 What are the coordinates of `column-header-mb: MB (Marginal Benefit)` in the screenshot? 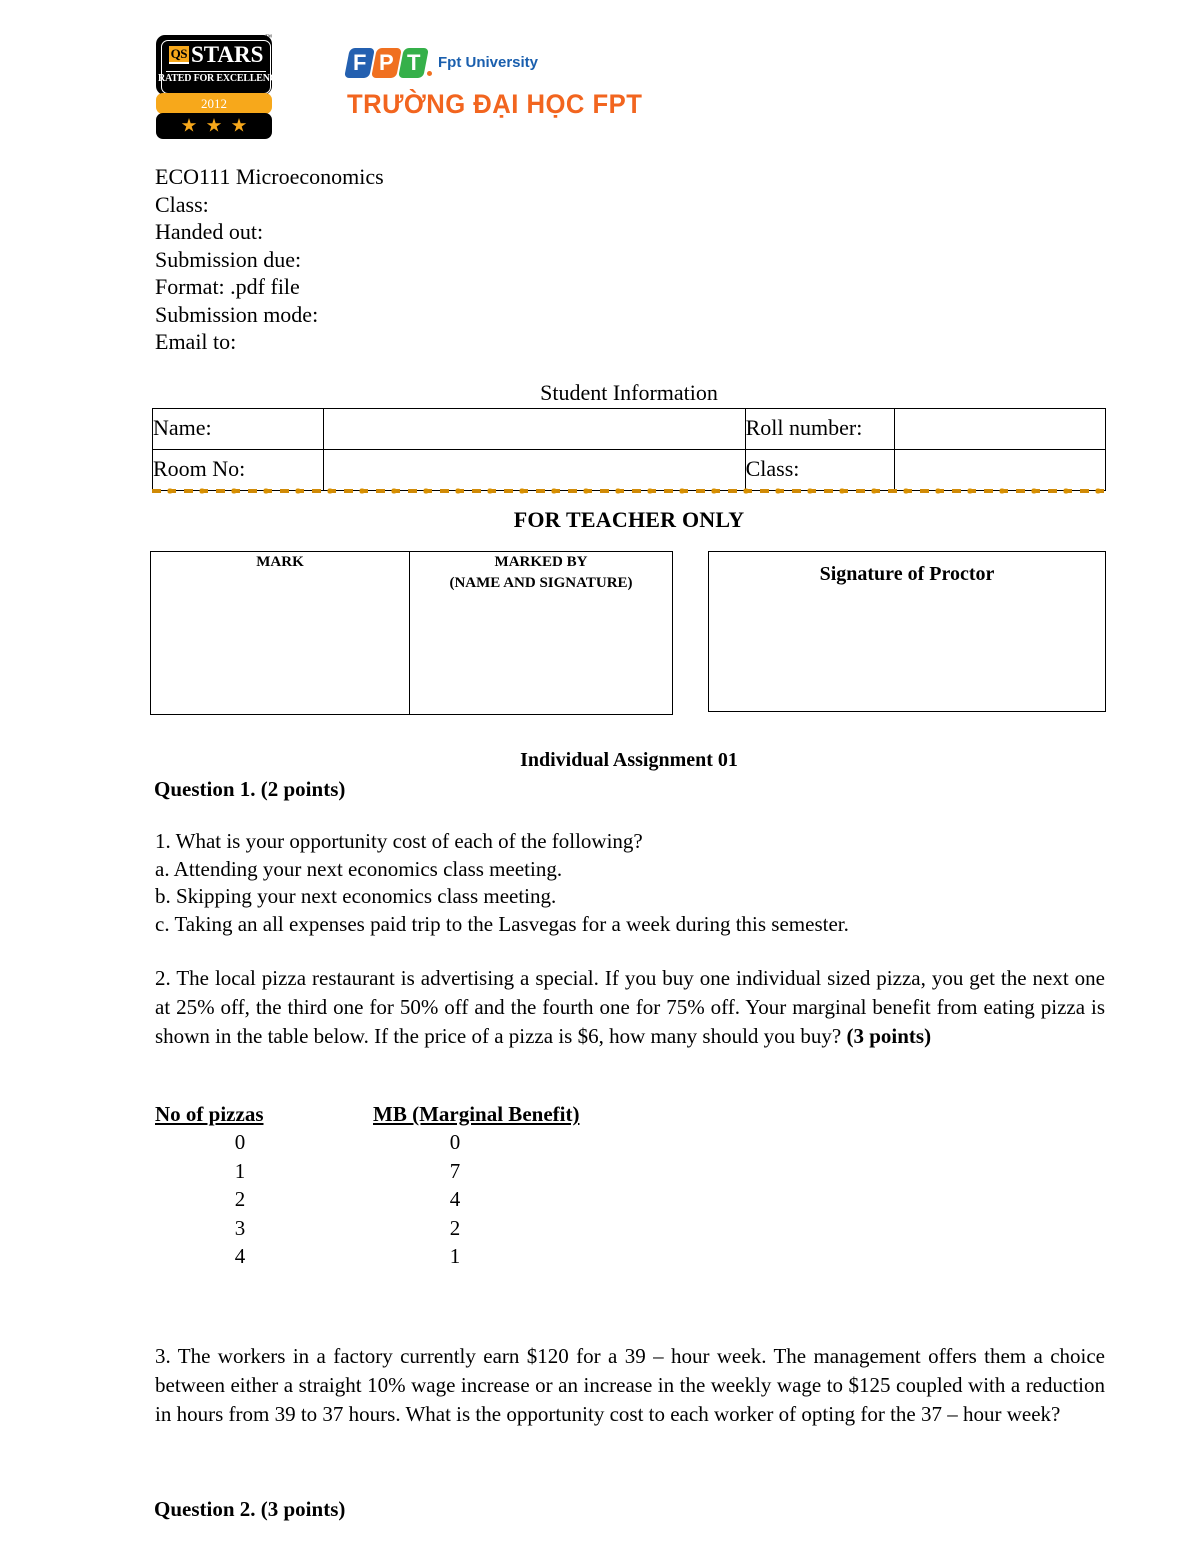 It's located at (476, 1114).